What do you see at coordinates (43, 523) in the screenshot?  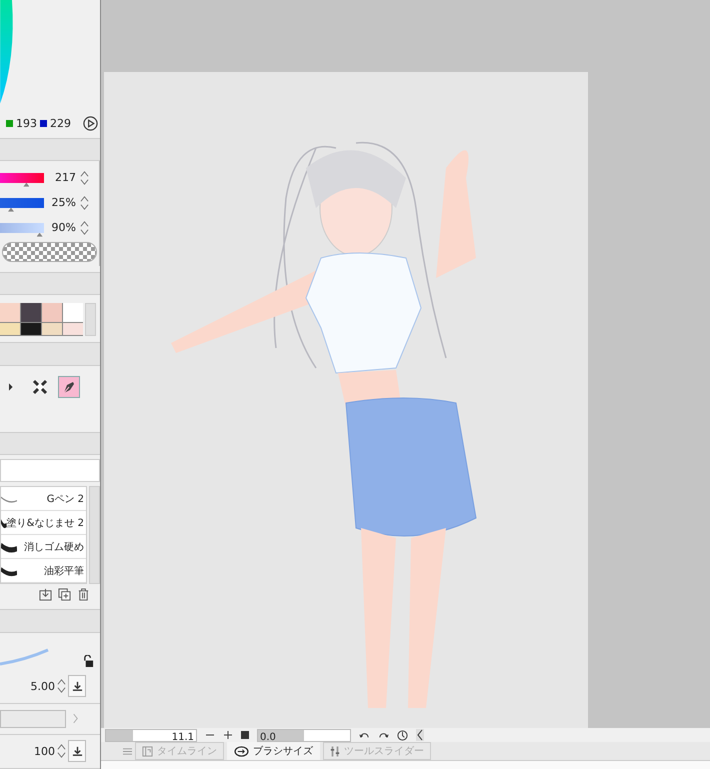 I see `brush-item: 塗り&なじませ 2` at bounding box center [43, 523].